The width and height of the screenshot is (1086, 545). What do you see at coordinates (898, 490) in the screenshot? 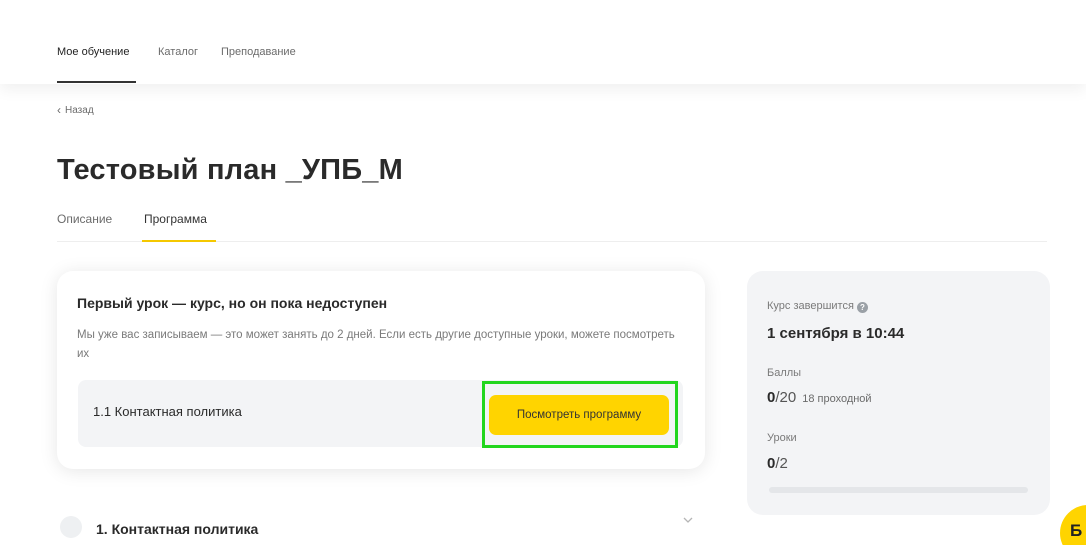
I see `lessons-progress-bar` at bounding box center [898, 490].